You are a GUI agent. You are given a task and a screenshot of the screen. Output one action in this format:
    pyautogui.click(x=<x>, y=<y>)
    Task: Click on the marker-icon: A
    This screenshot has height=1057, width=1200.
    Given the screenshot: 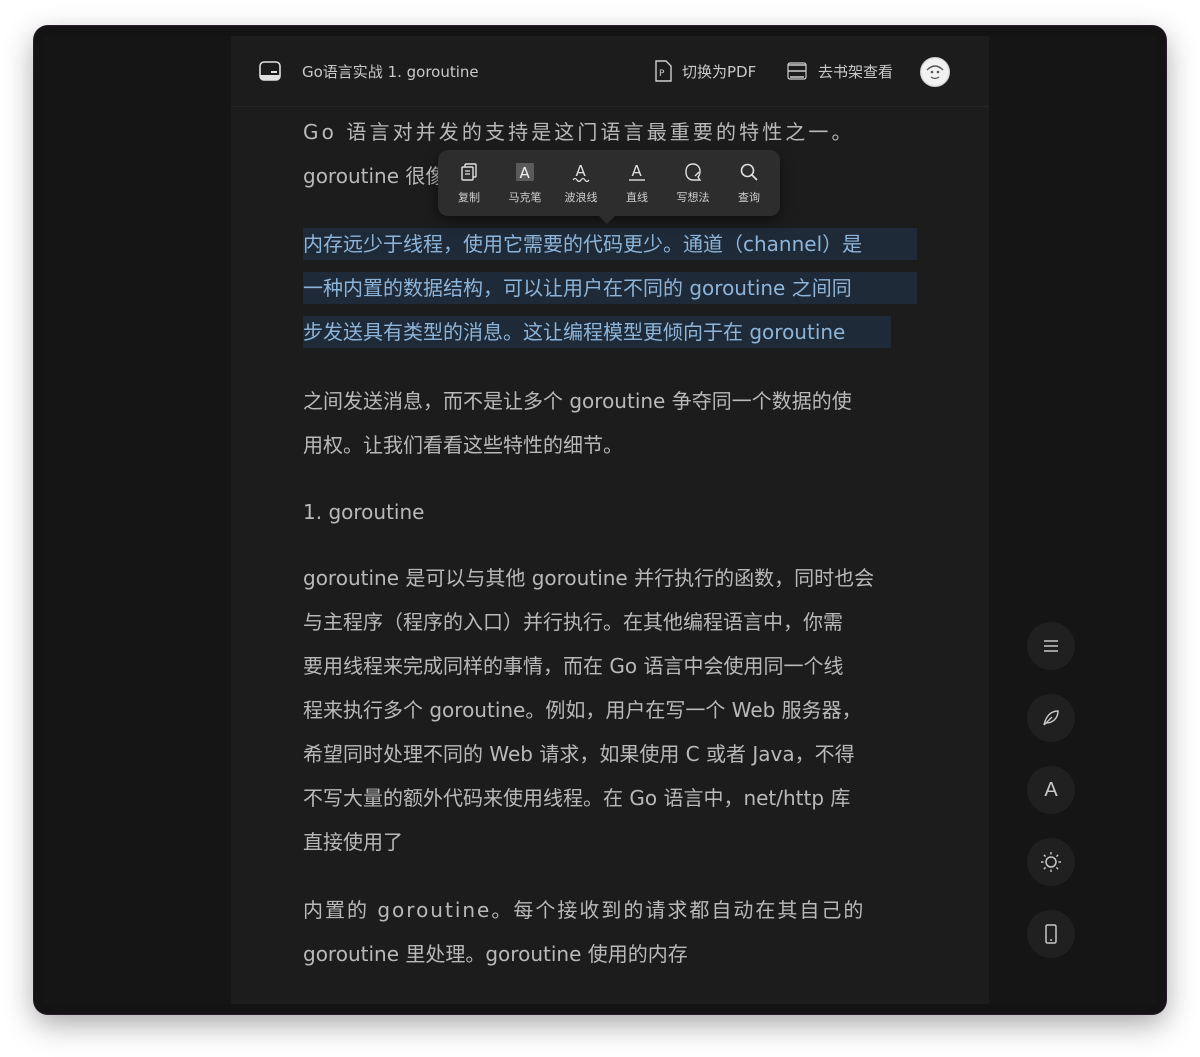 What is the action you would take?
    pyautogui.click(x=525, y=172)
    